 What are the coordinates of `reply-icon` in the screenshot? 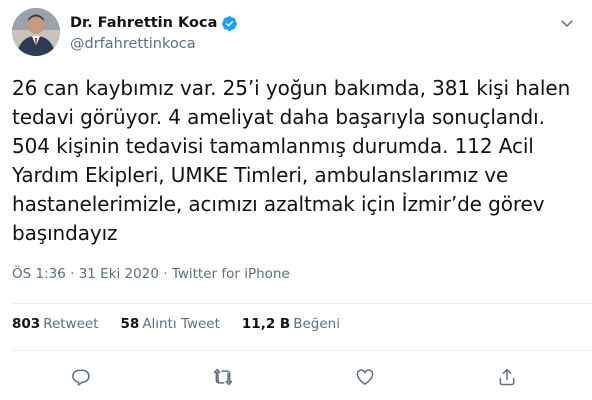 It's located at (81, 377).